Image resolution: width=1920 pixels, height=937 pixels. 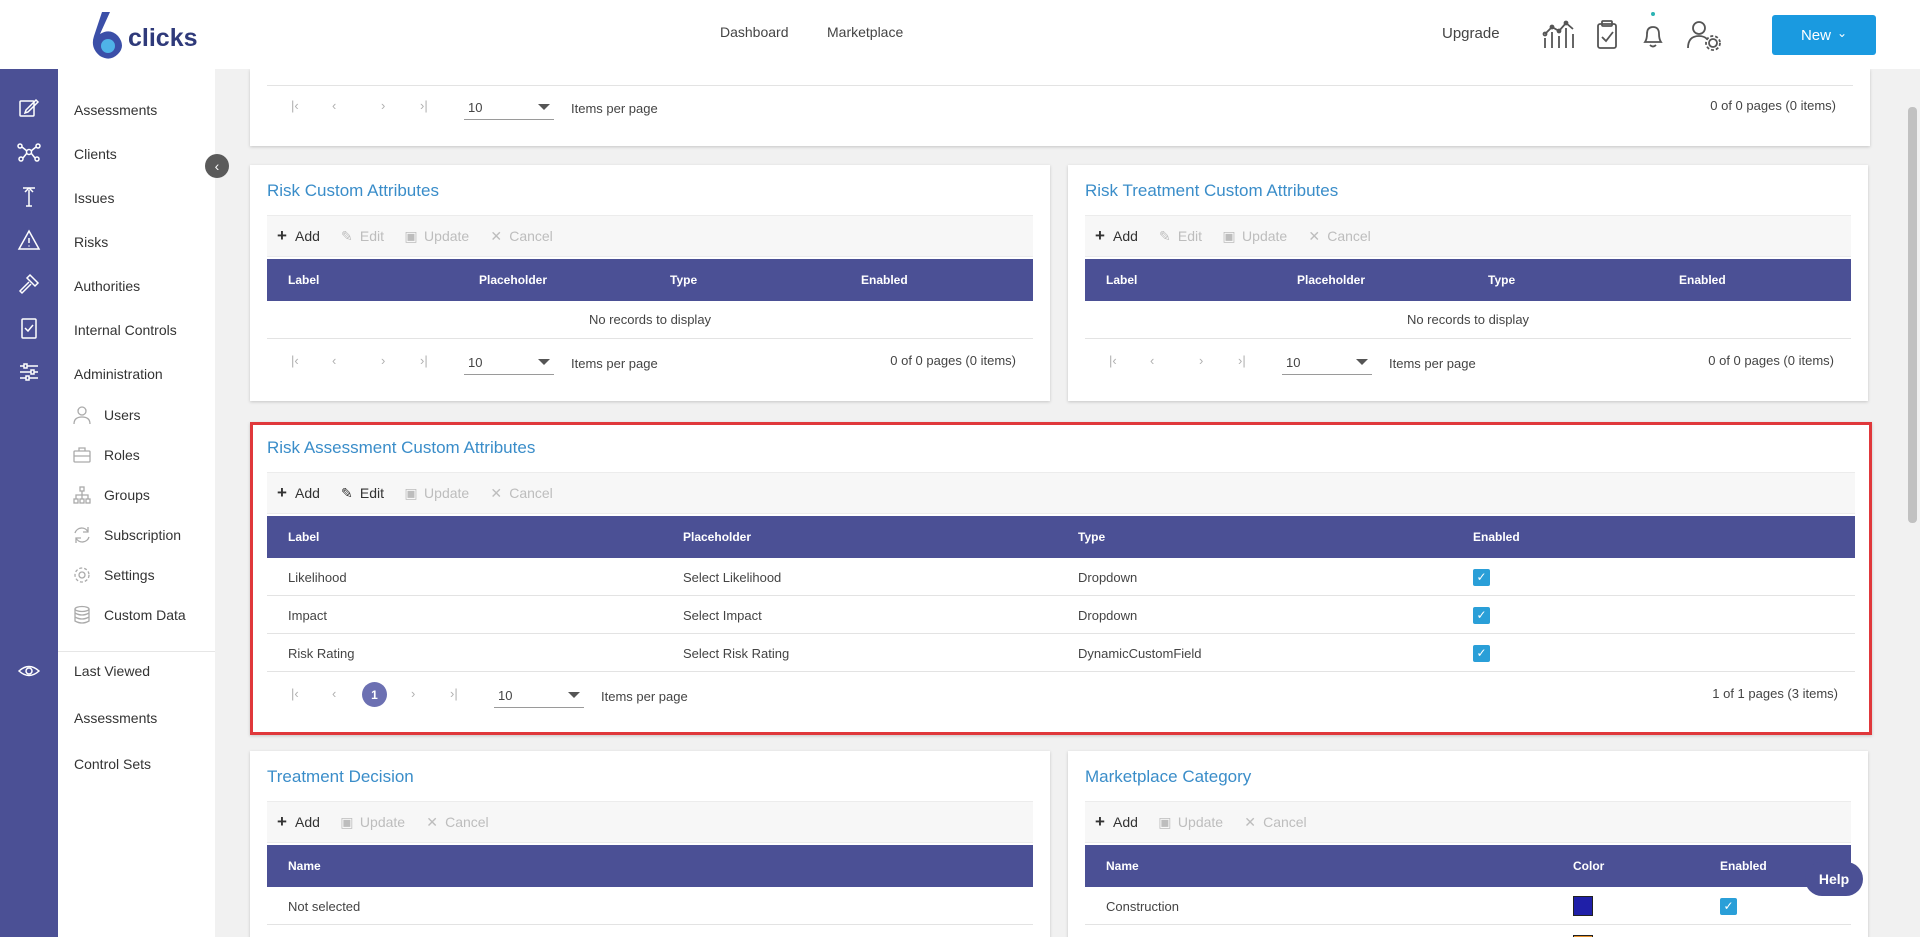 I want to click on sidebar-item-settings: Settings, so click(x=129, y=575).